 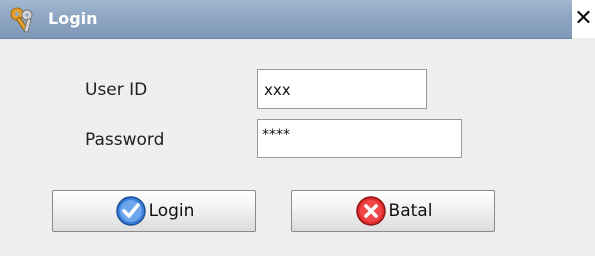 I want to click on user-id-label: User ID, so click(x=116, y=90).